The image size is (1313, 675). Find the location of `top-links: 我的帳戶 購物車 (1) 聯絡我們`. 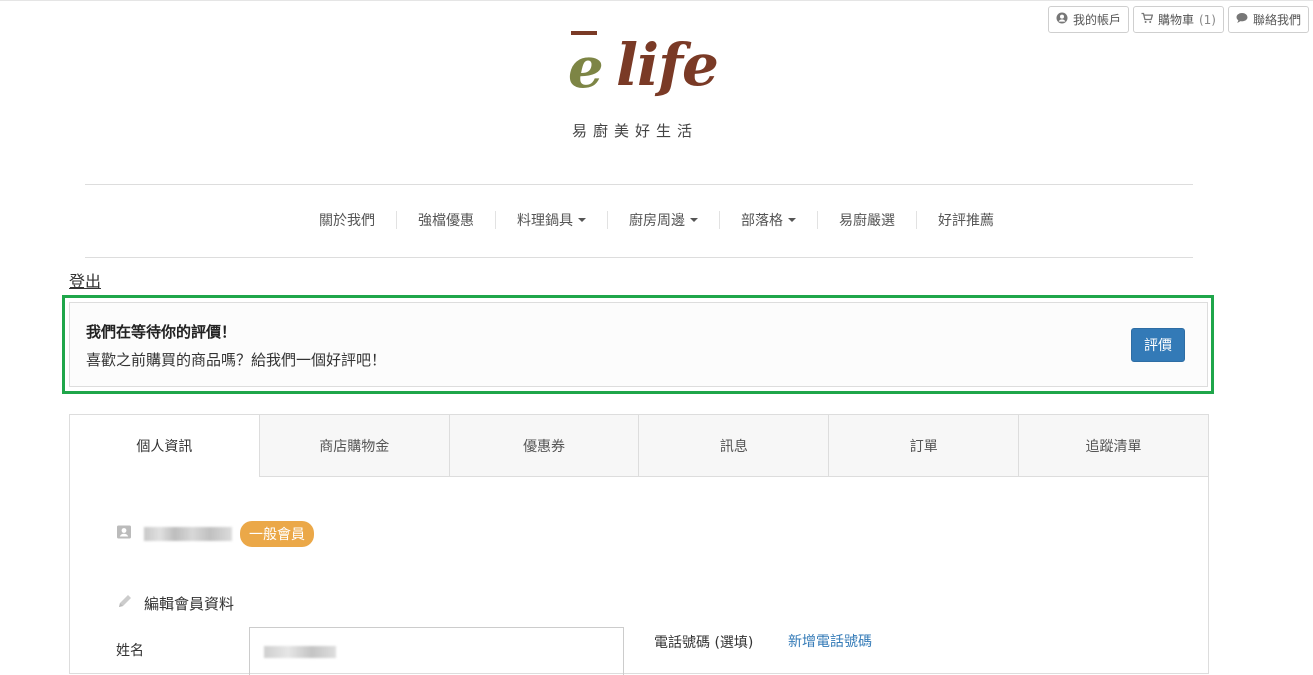

top-links: 我的帳戶 購物車 (1) 聯絡我們 is located at coordinates (1178, 19).